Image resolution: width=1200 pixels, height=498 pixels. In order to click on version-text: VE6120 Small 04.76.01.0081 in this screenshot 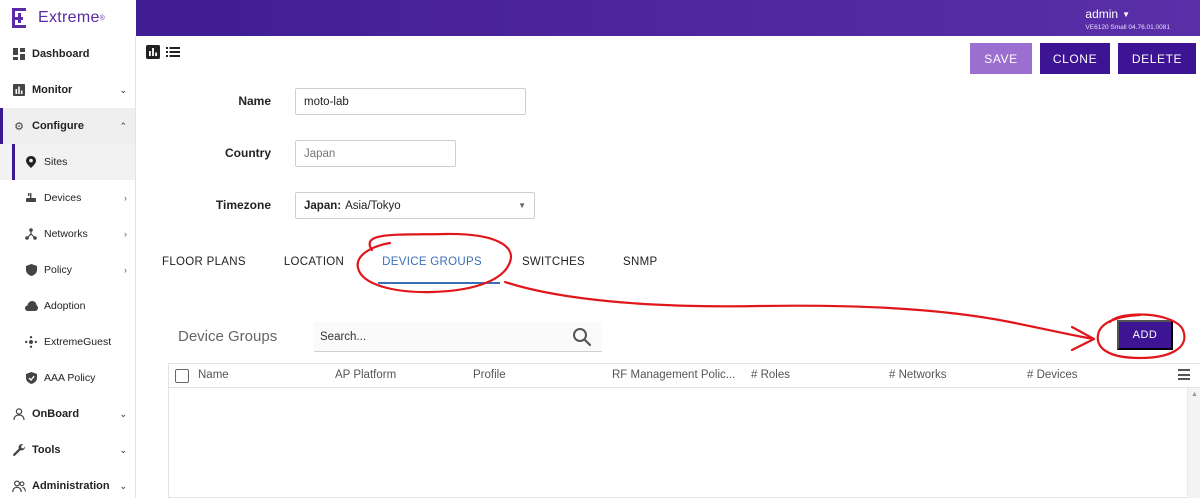, I will do `click(1127, 27)`.